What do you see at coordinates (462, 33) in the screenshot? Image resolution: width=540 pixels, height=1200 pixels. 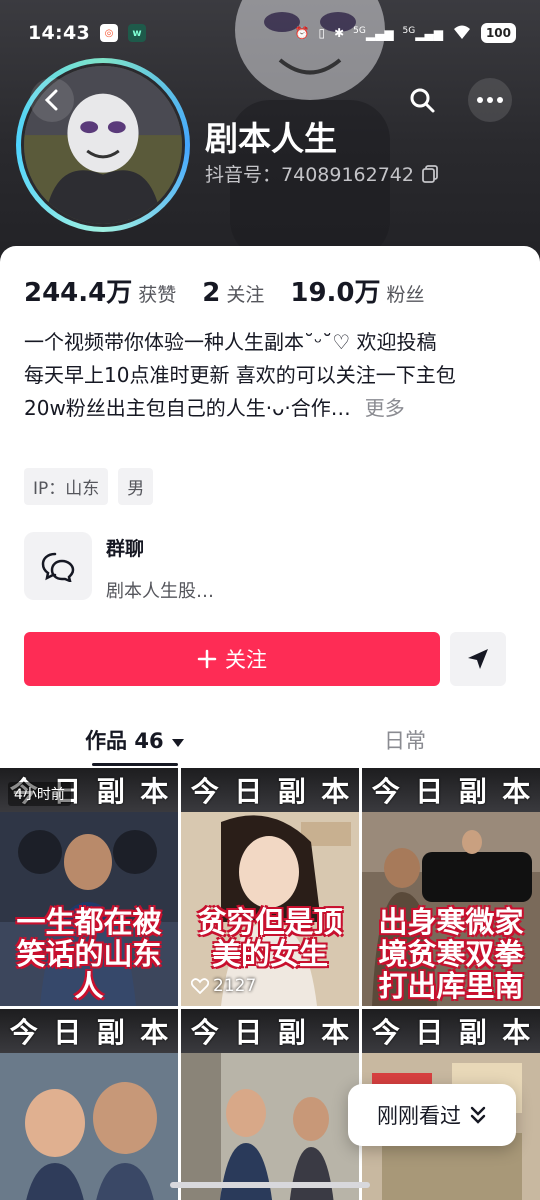 I see `wifi-icon` at bounding box center [462, 33].